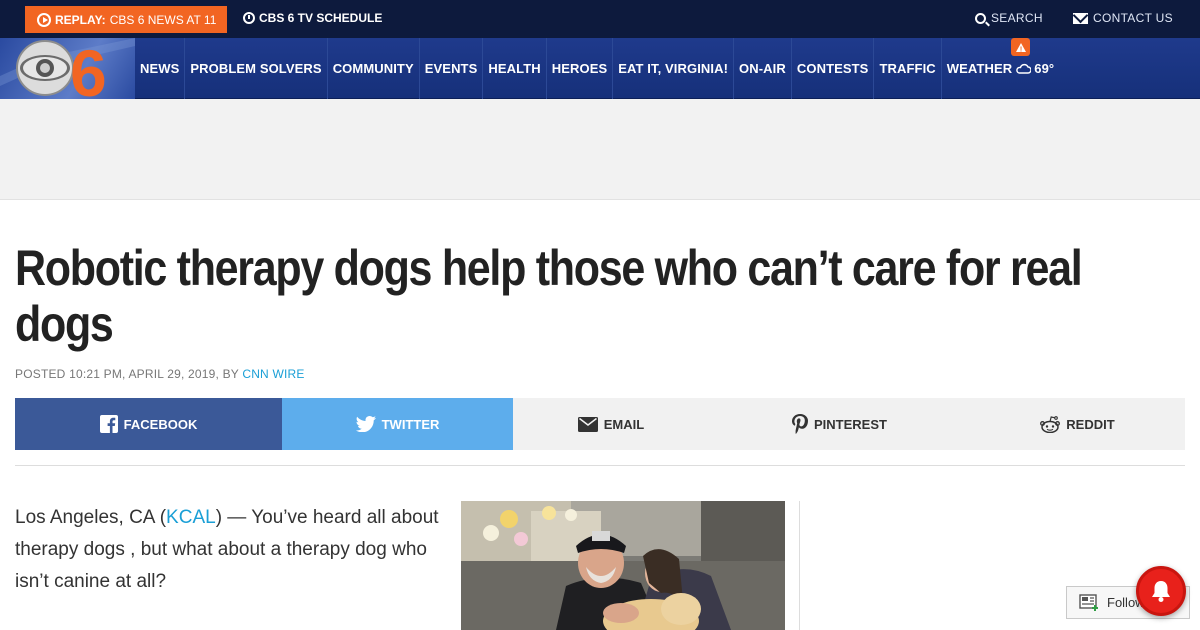 The width and height of the screenshot is (1200, 630). I want to click on share-bar: FACEBOOK TWITTER EMAIL PINTEREST REDDIT, so click(600, 424).